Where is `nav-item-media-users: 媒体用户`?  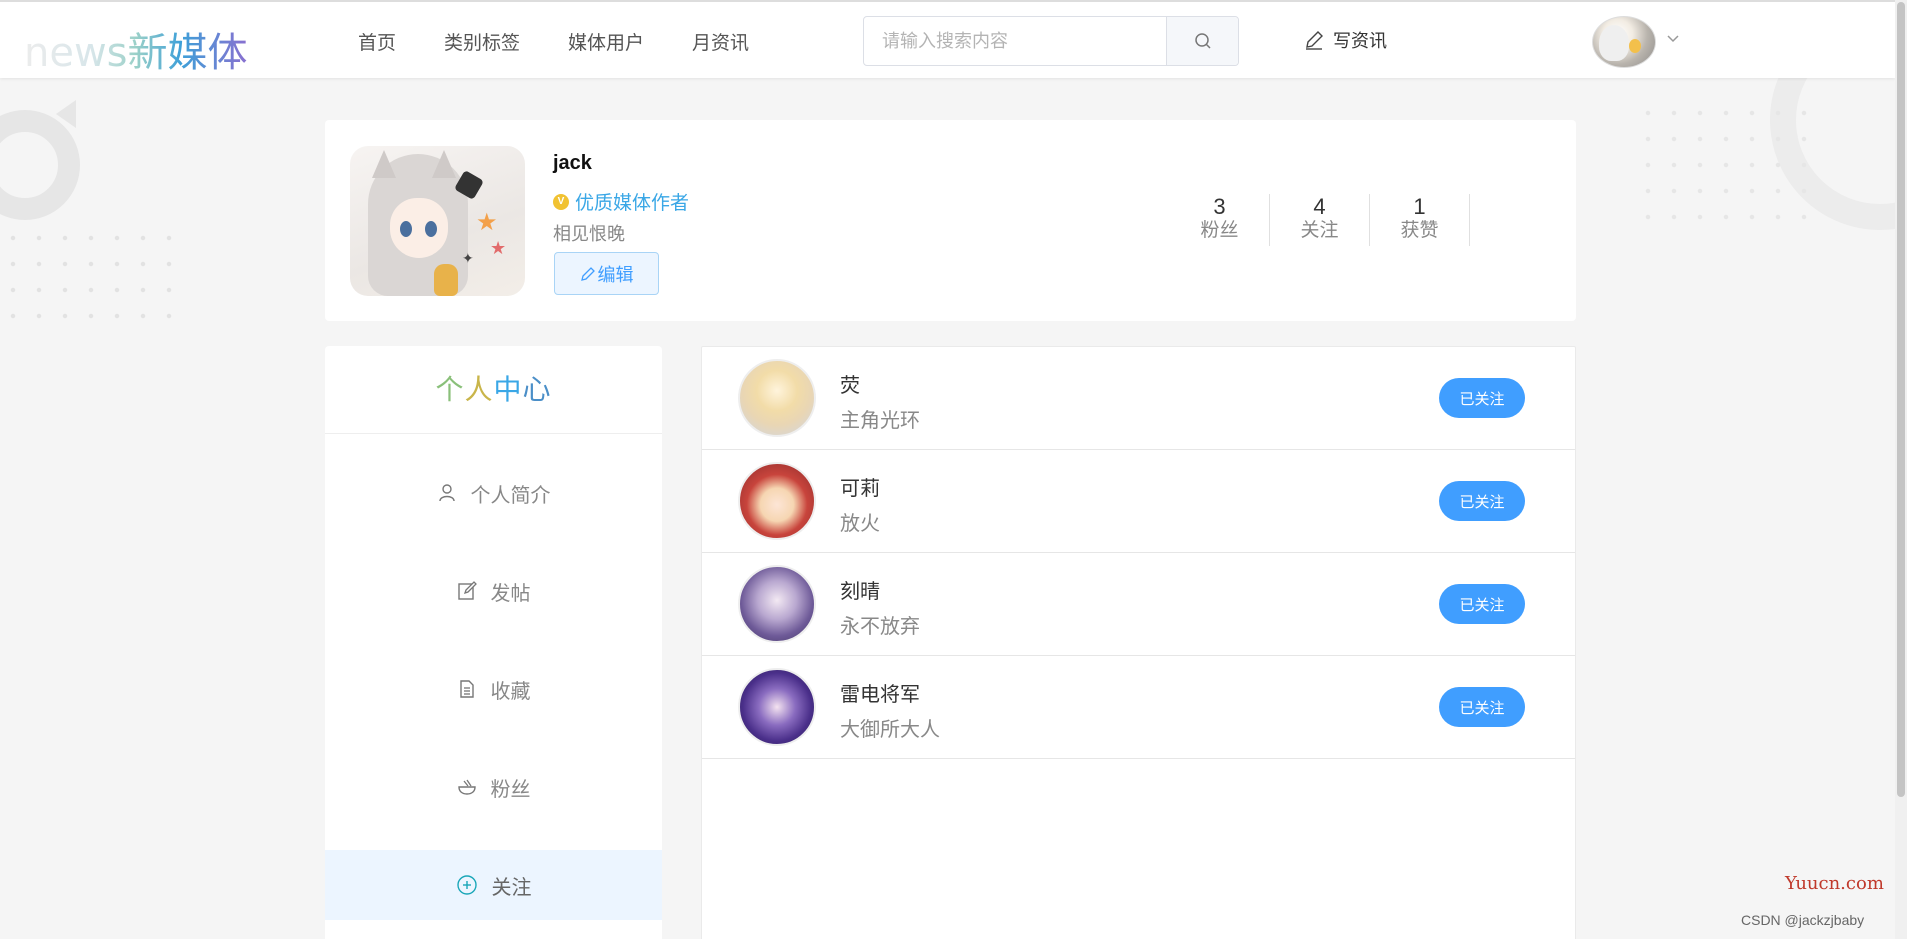
nav-item-media-users: 媒体用户 is located at coordinates (606, 41).